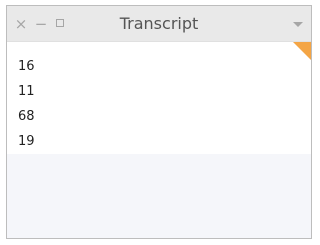 Image resolution: width=320 pixels, height=245 pixels. I want to click on minimize-icon: −, so click(41, 24).